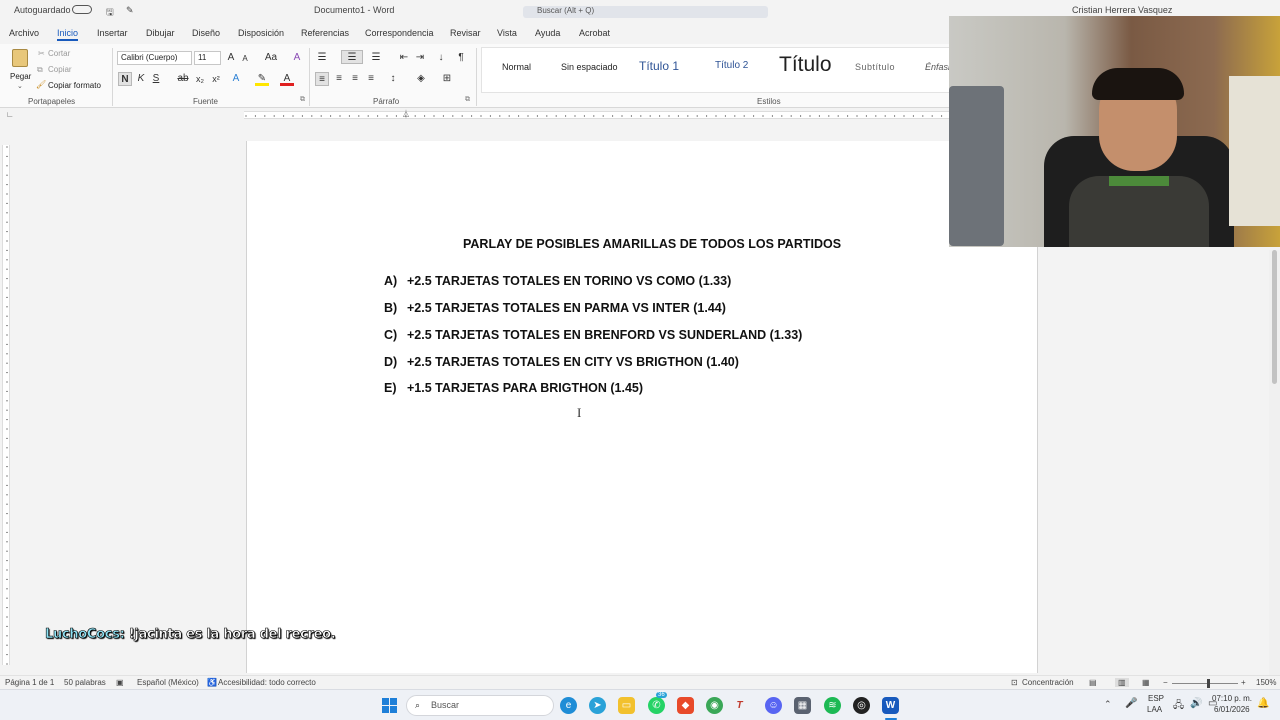  I want to click on proofing-icon: ▣, so click(120, 682).